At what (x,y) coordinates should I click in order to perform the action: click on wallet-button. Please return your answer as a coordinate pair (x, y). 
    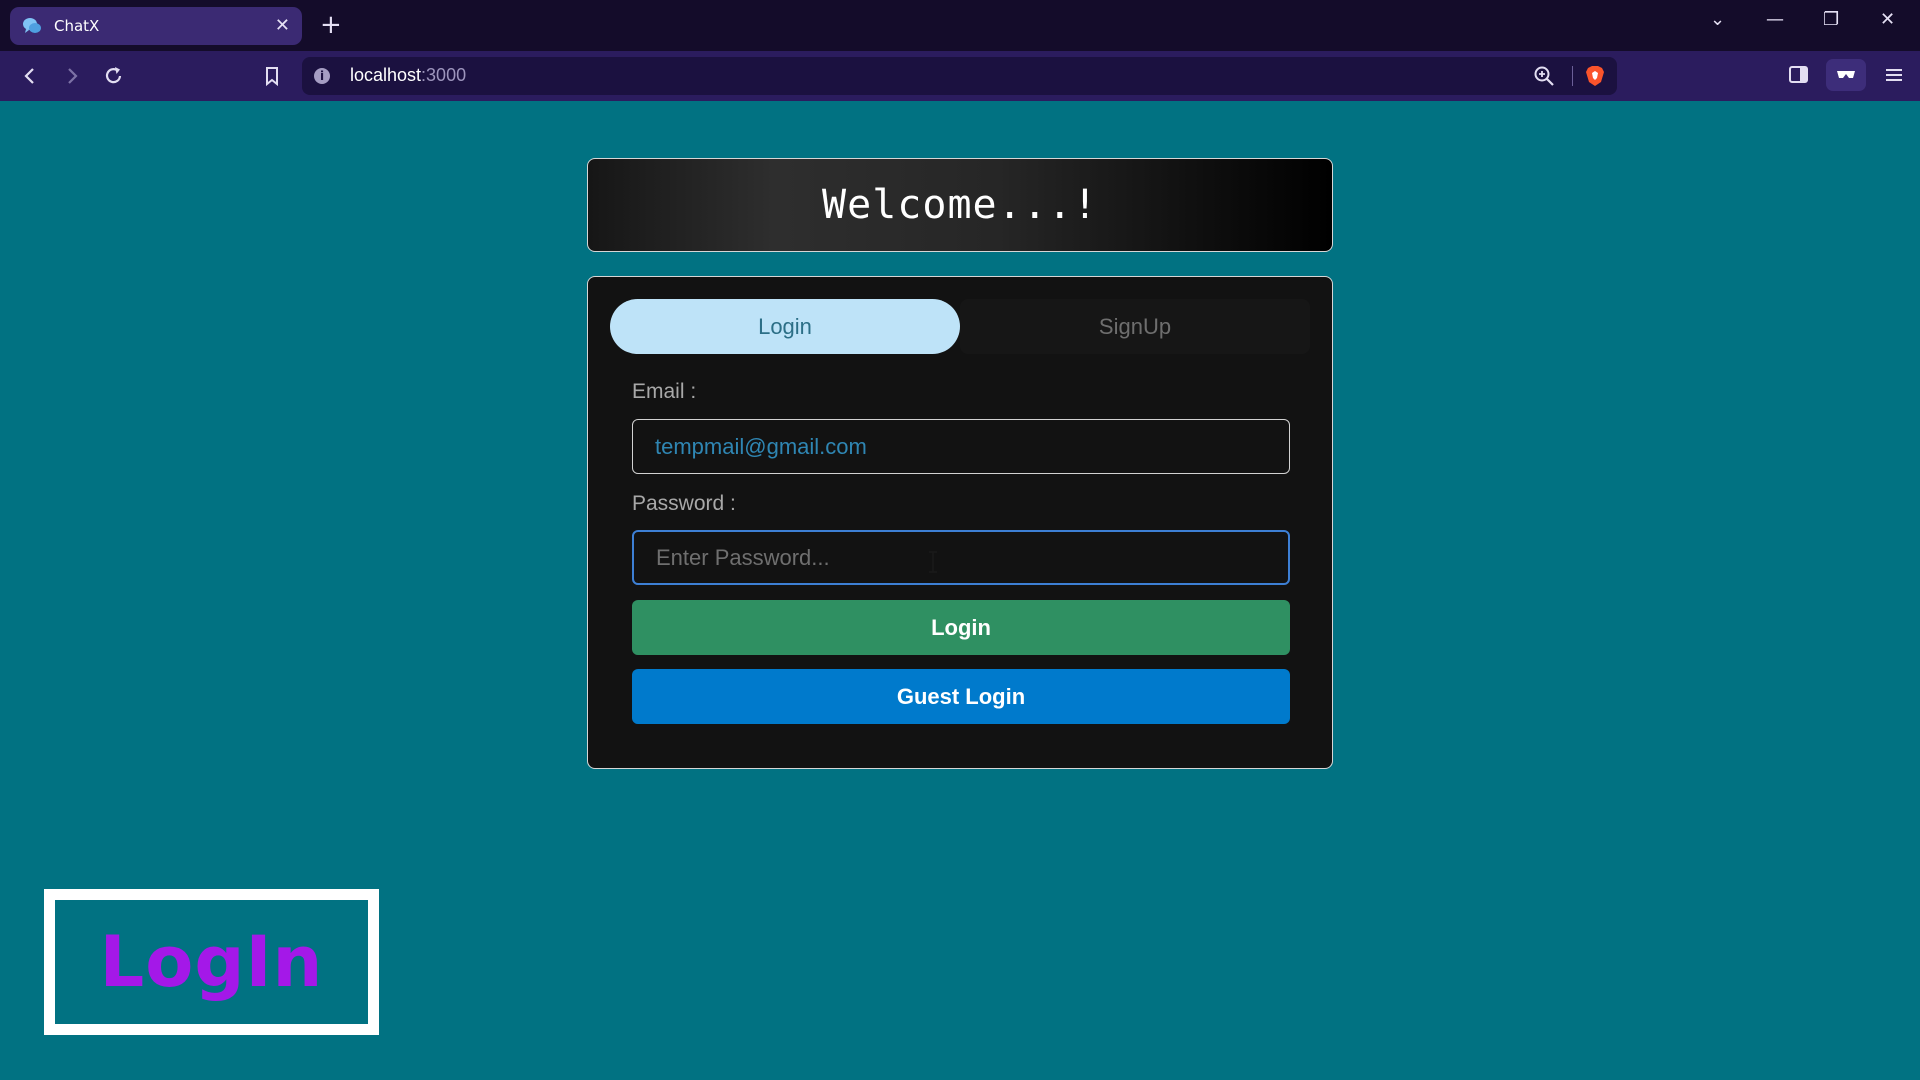
    Looking at the image, I should click on (1846, 75).